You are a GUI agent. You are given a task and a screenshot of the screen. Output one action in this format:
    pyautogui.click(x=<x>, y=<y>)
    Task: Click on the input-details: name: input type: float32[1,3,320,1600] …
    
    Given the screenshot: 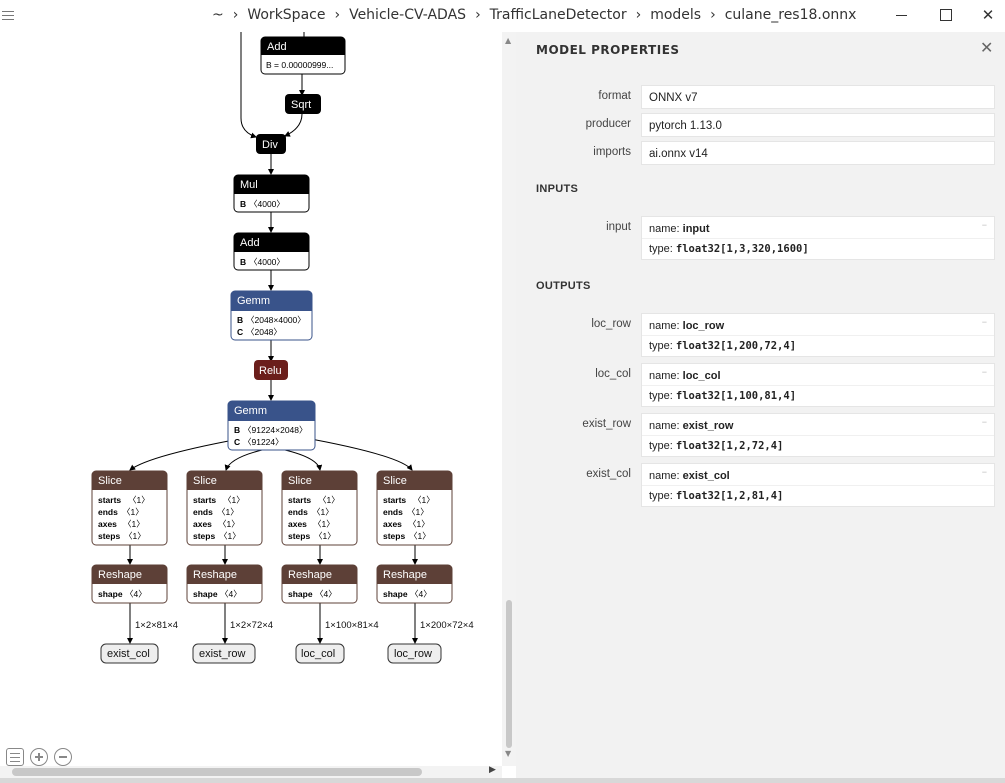 What is the action you would take?
    pyautogui.click(x=818, y=238)
    